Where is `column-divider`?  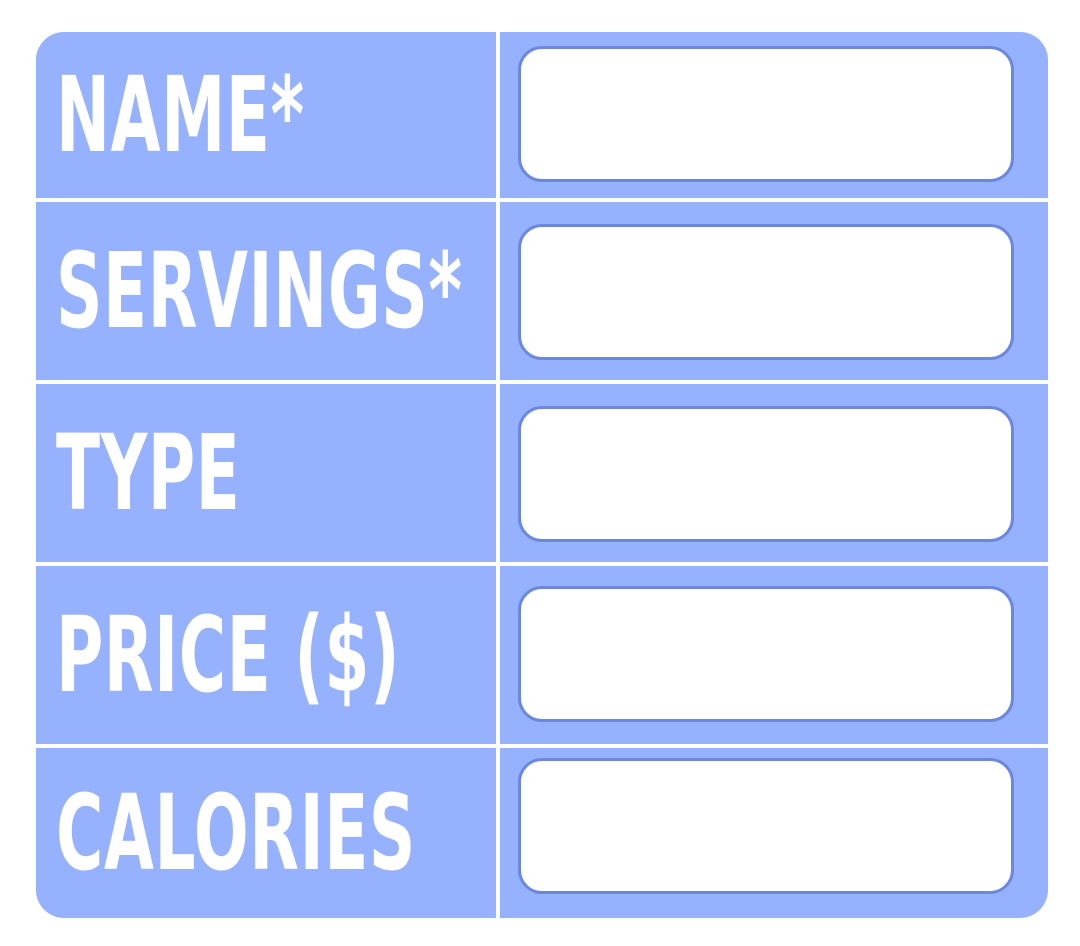 column-divider is located at coordinates (498, 475).